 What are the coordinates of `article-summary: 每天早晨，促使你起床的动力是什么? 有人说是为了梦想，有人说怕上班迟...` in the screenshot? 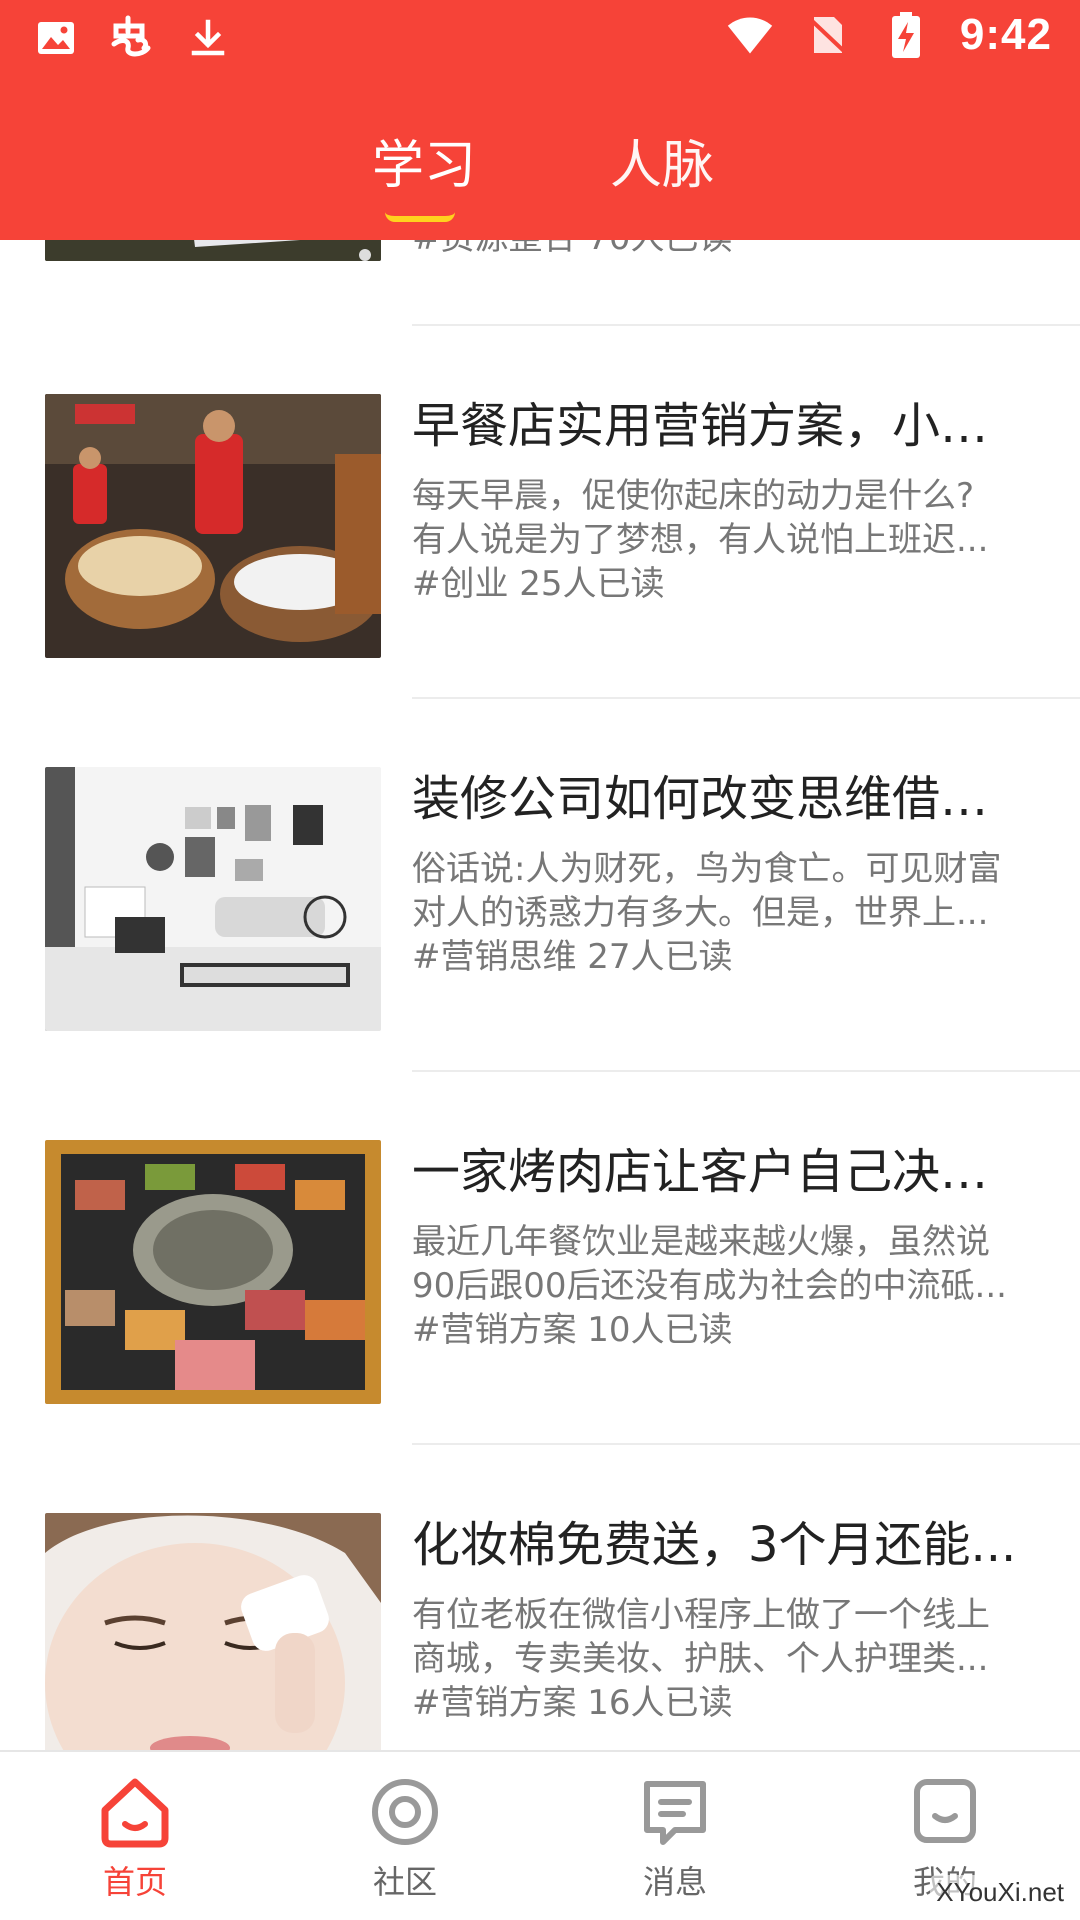 It's located at (727, 518).